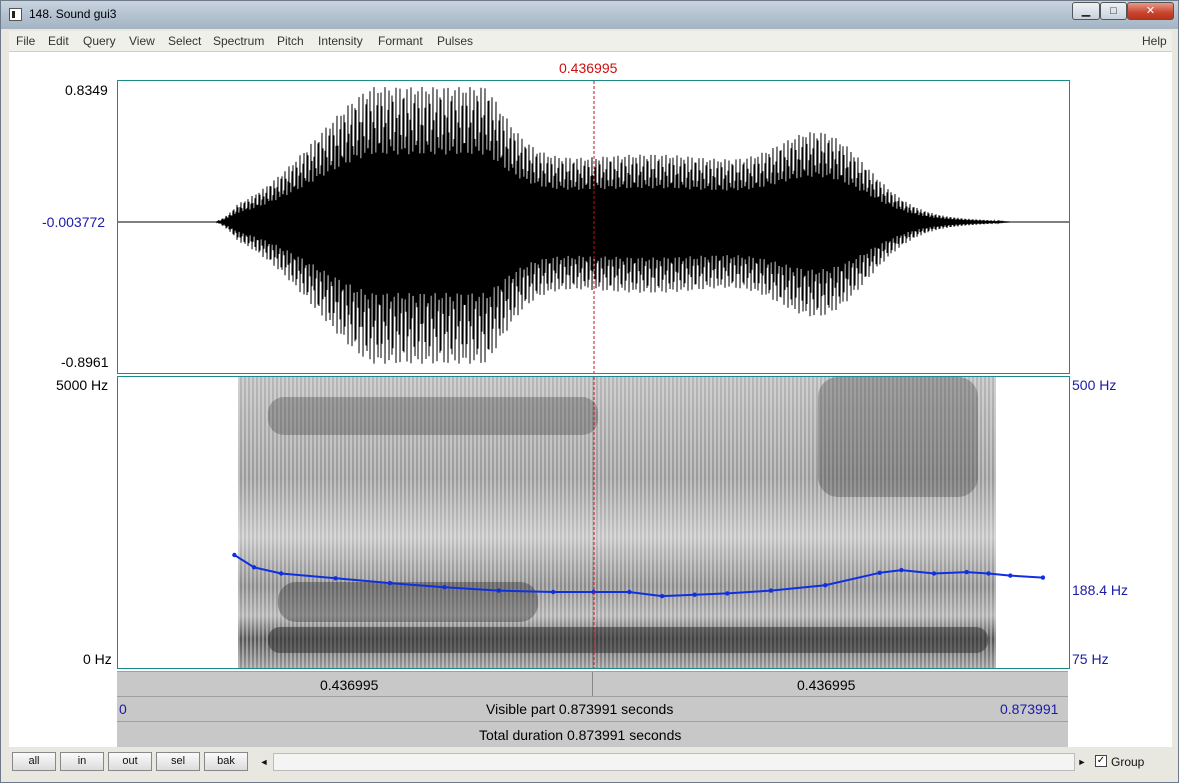 This screenshot has height=783, width=1179. What do you see at coordinates (1128, 762) in the screenshot?
I see `group-checkbox-label: Group` at bounding box center [1128, 762].